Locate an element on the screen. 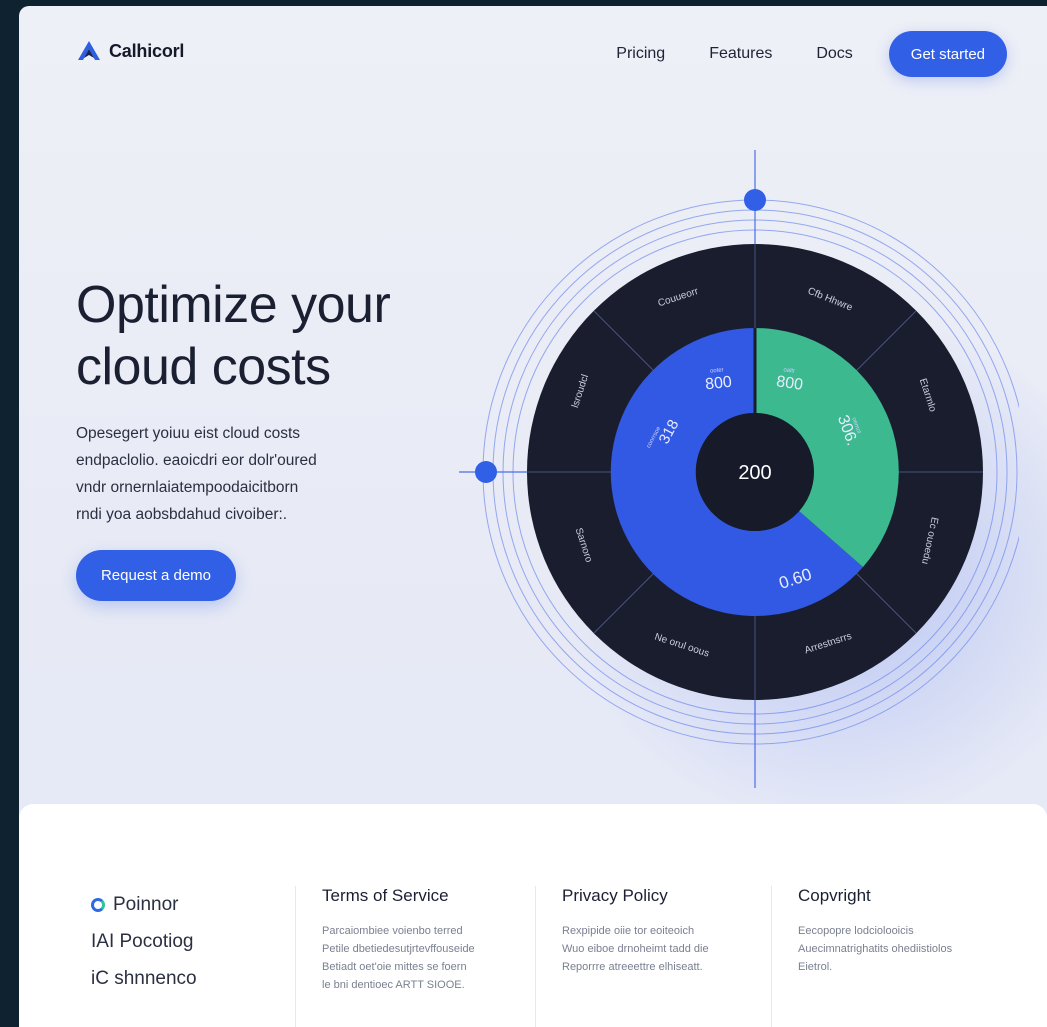 The image size is (1047, 1027). hero-subtitle-line: vndr ornernlaiatempoodaicitborn is located at coordinates (187, 487).